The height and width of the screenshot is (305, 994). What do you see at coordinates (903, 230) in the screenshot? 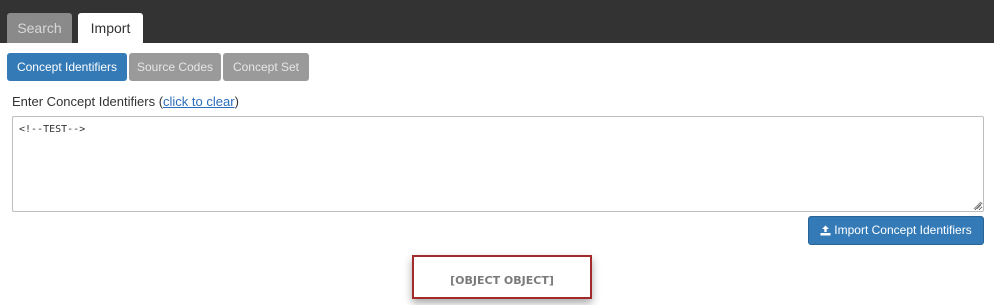
I see `import-button-label: Import Concept Identifiers` at bounding box center [903, 230].